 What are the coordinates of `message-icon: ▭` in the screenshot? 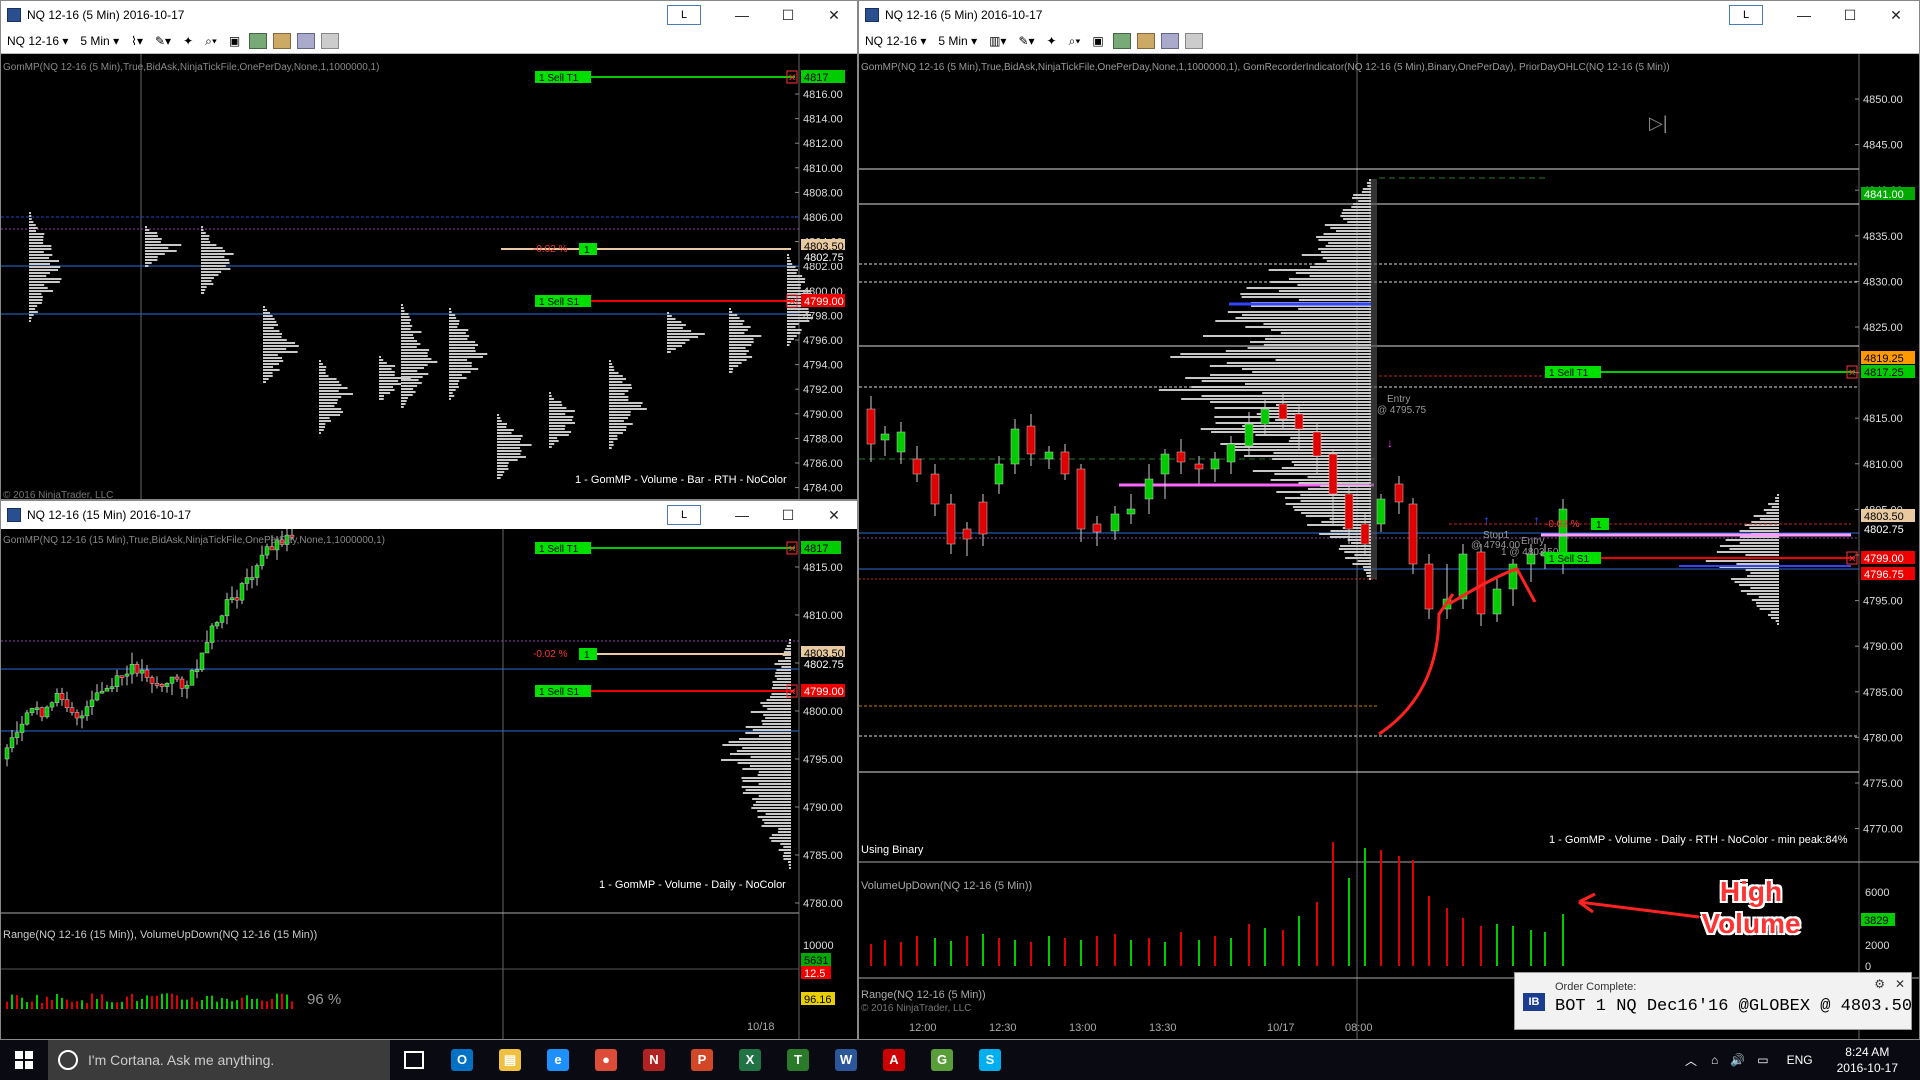 It's located at (1762, 1060).